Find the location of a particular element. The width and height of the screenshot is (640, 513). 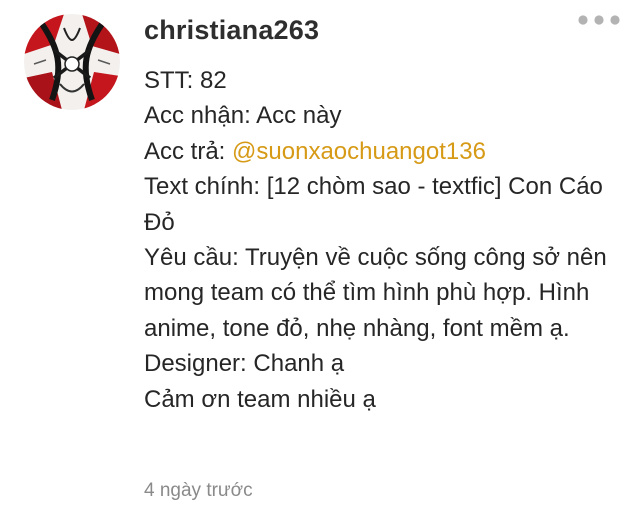

line-stt: STT: 82 is located at coordinates (185, 80).